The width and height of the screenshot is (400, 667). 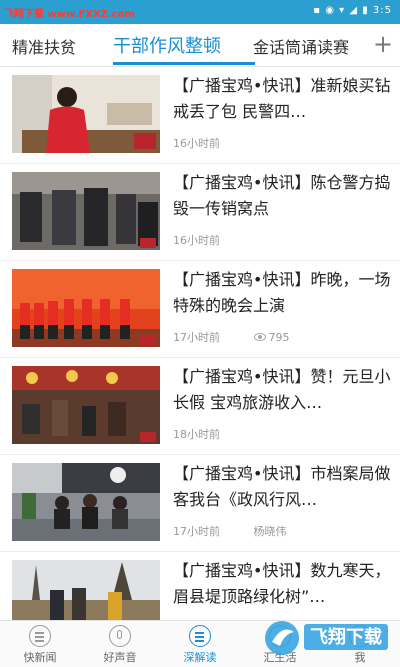 I want to click on news-time: 18小时前, so click(x=196, y=434).